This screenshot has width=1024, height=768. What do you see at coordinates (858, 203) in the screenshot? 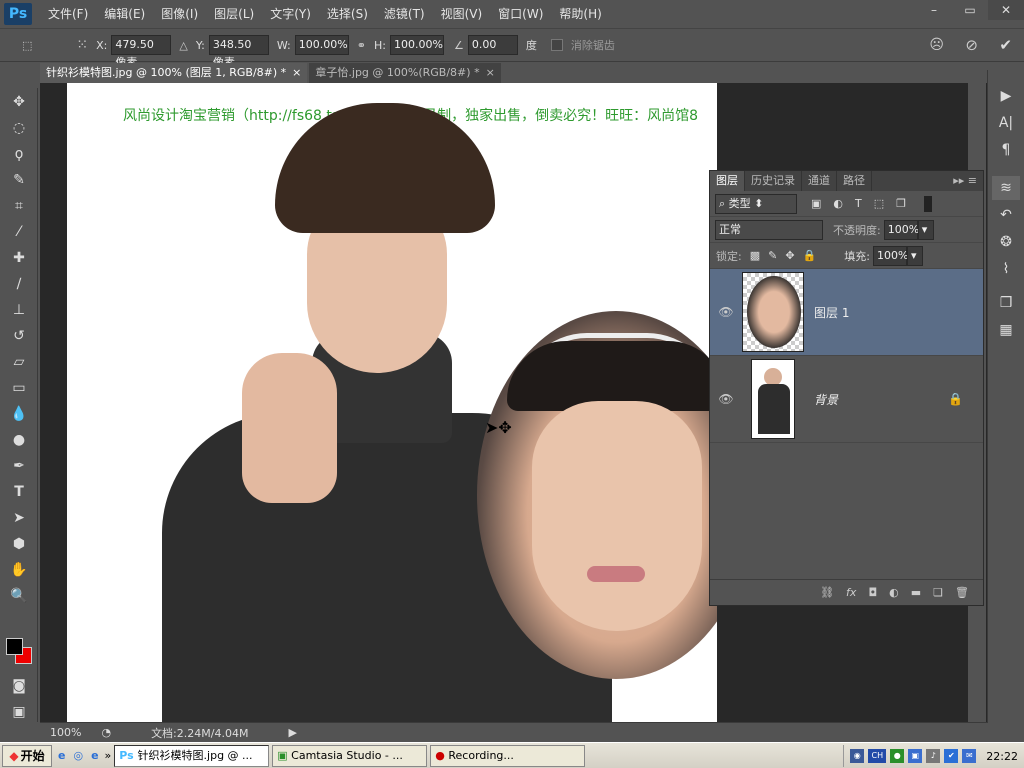
I see `filter-type-icon: T` at bounding box center [858, 203].